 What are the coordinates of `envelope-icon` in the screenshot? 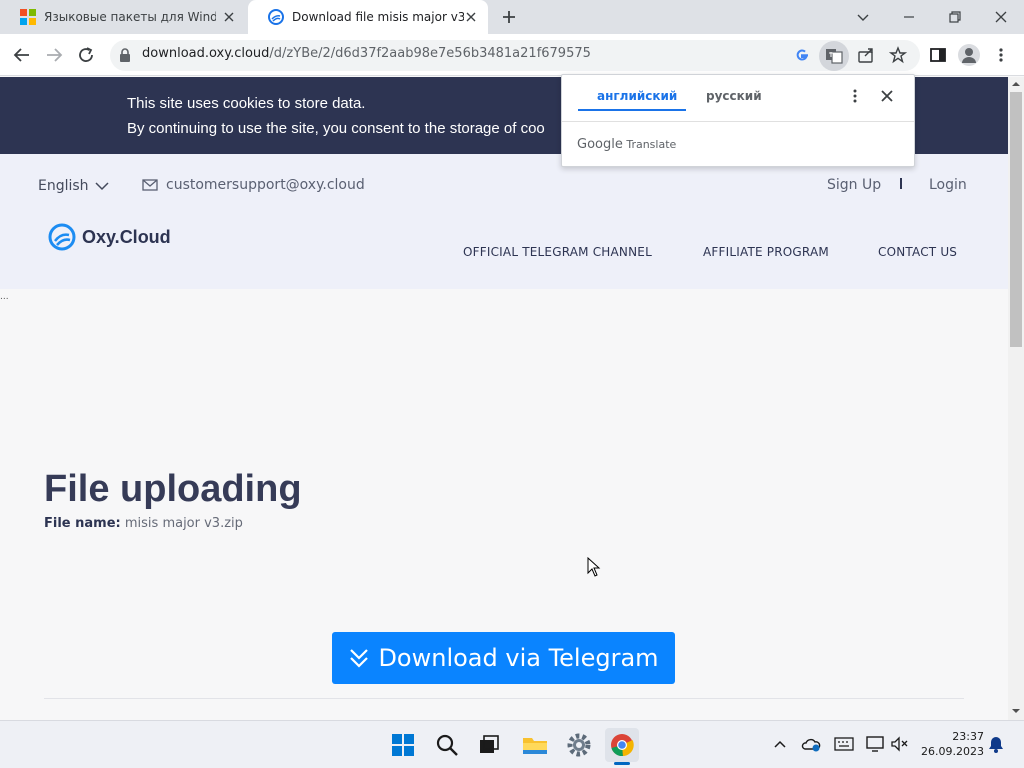 It's located at (150, 185).